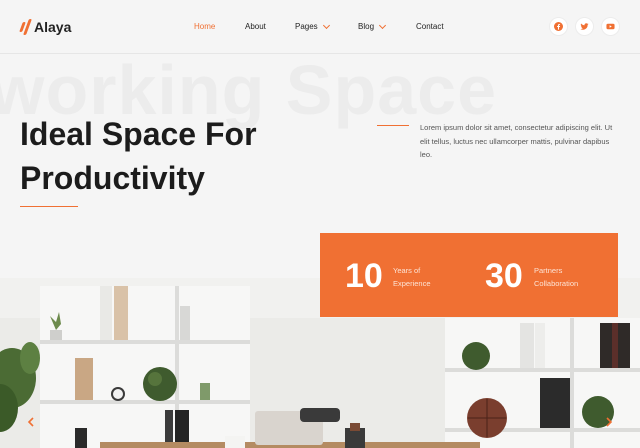  I want to click on nav-item-label: Pages, so click(306, 26).